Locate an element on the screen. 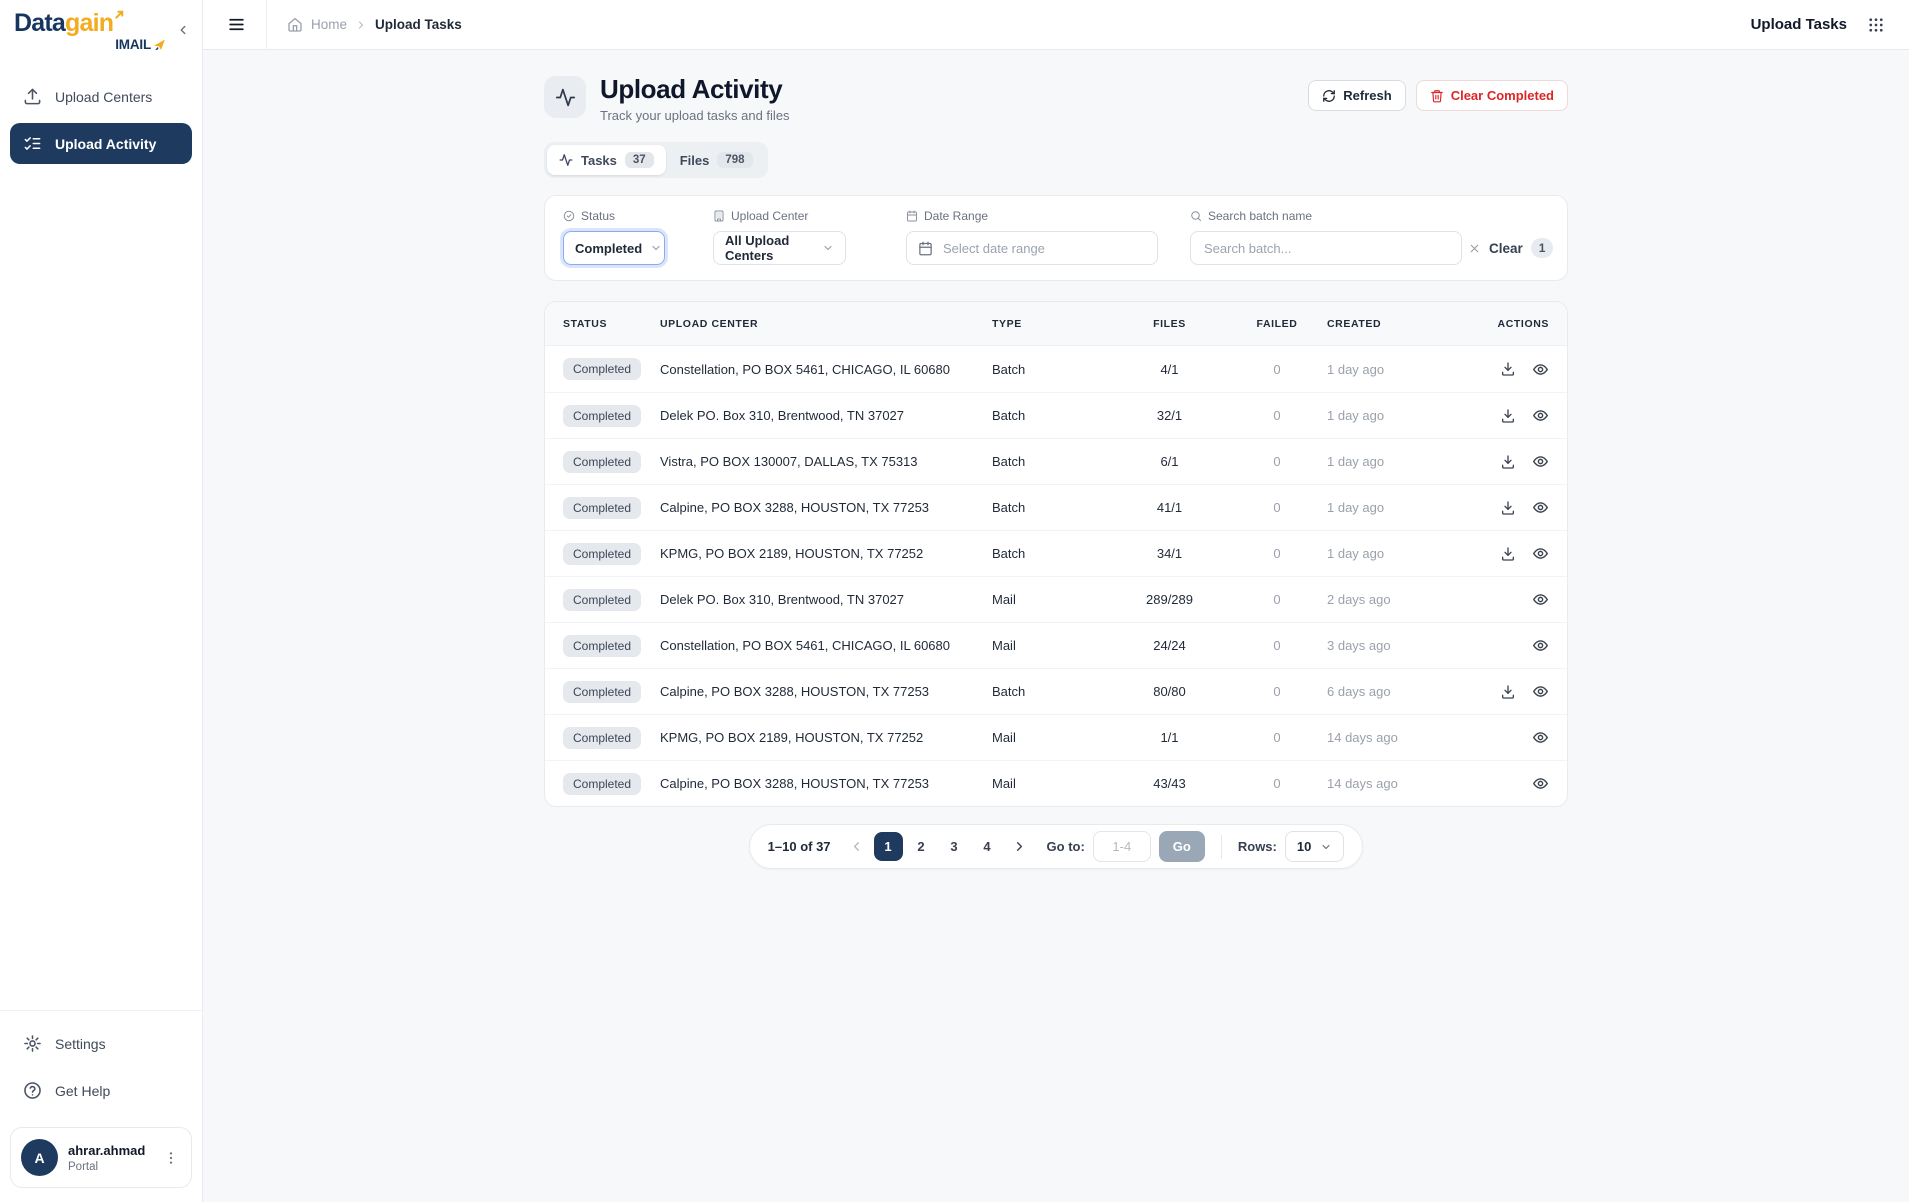 The image size is (1909, 1202). column-header-failed: FAILED is located at coordinates (1277, 323).